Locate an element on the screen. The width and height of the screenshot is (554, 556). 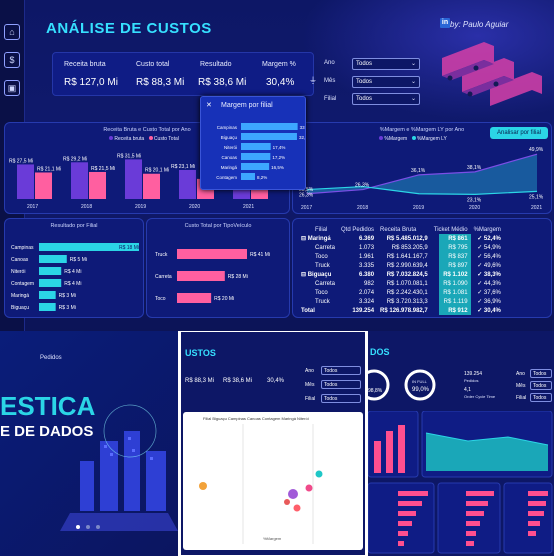
table-row: Carreta 1.073 R$ 853.205,9 R$ 795 ✓ 54,9% is located at coordinates (399, 247).